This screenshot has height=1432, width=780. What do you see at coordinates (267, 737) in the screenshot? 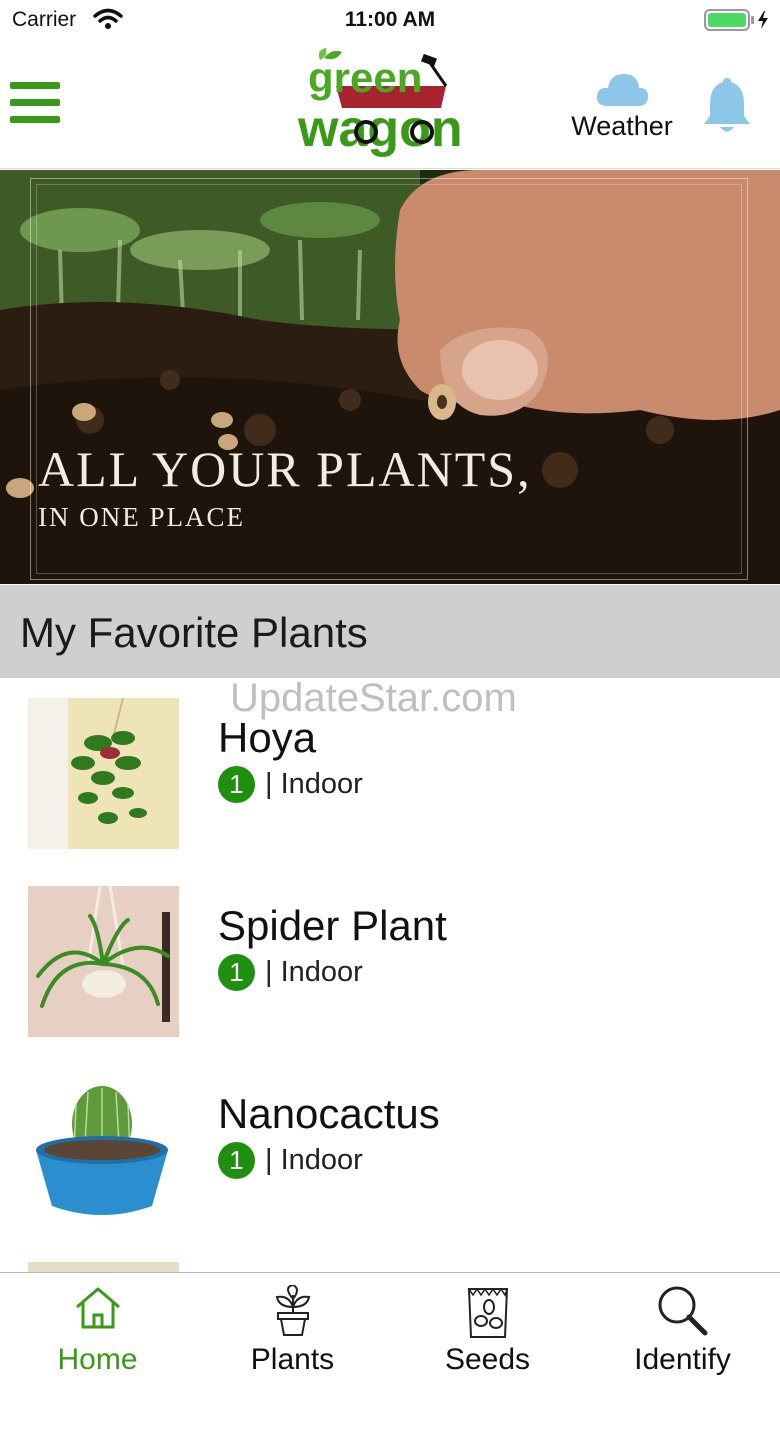
I see `plant-name: Hoya` at bounding box center [267, 737].